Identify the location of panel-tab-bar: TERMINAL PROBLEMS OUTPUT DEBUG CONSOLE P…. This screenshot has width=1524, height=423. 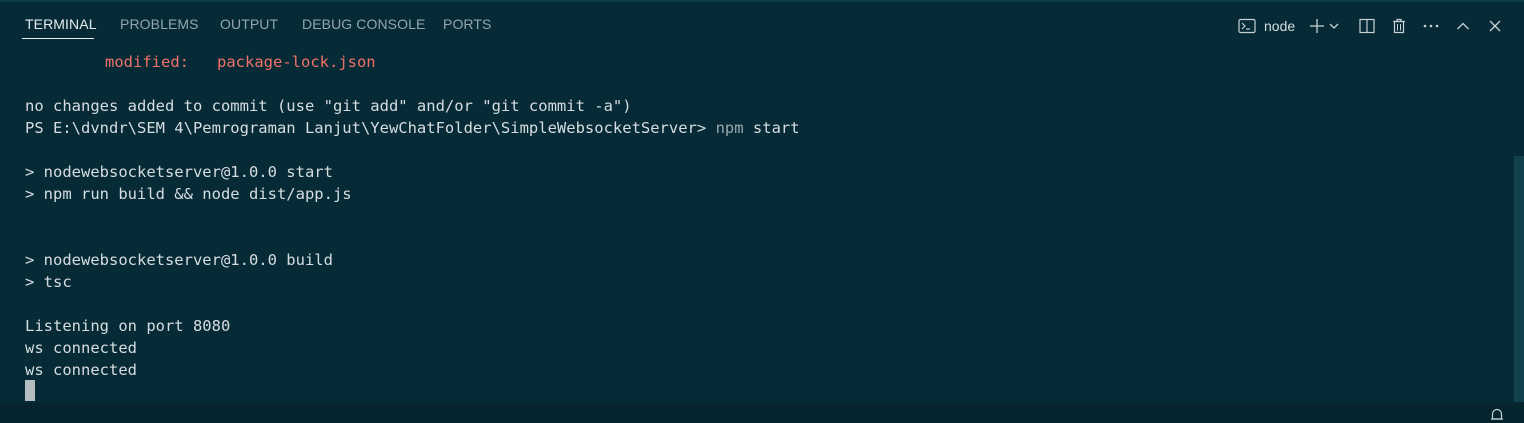
(762, 21).